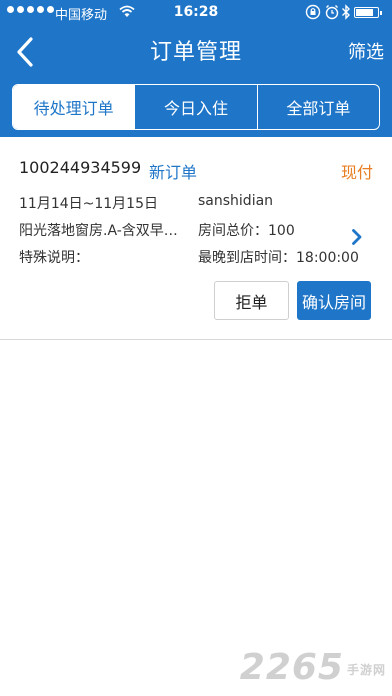 This screenshot has width=392, height=696. I want to click on special-note: 特殊说明：, so click(54, 258).